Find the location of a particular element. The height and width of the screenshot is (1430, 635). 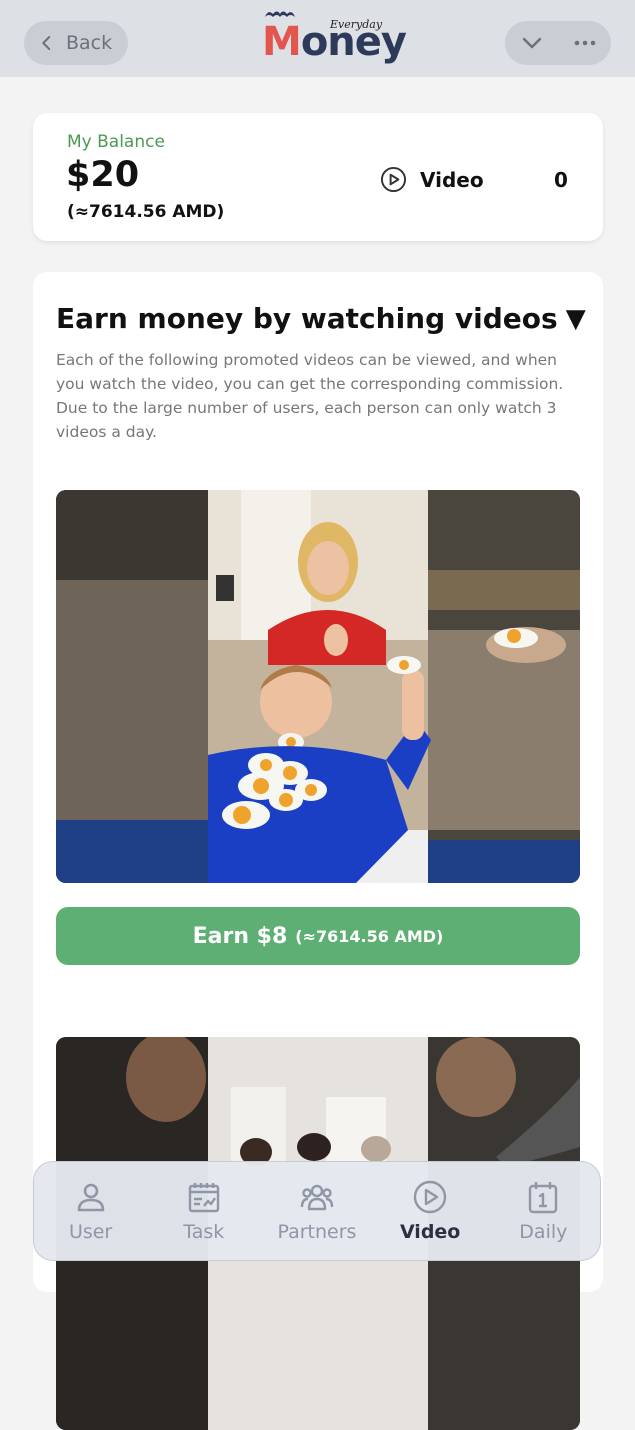

chevron-down-icon is located at coordinates (532, 43).